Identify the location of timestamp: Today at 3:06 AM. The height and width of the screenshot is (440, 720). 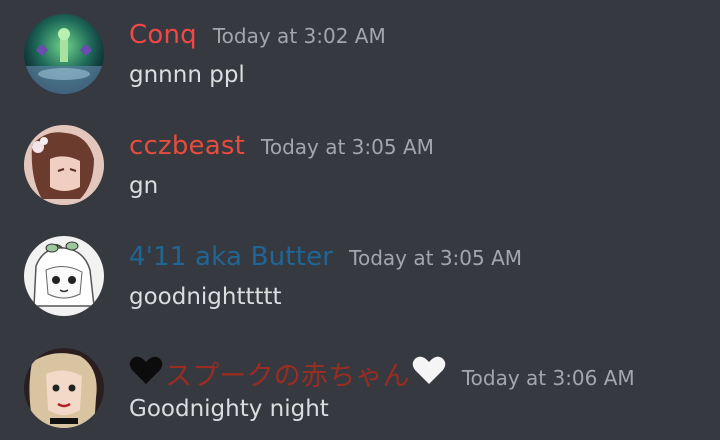
(548, 378).